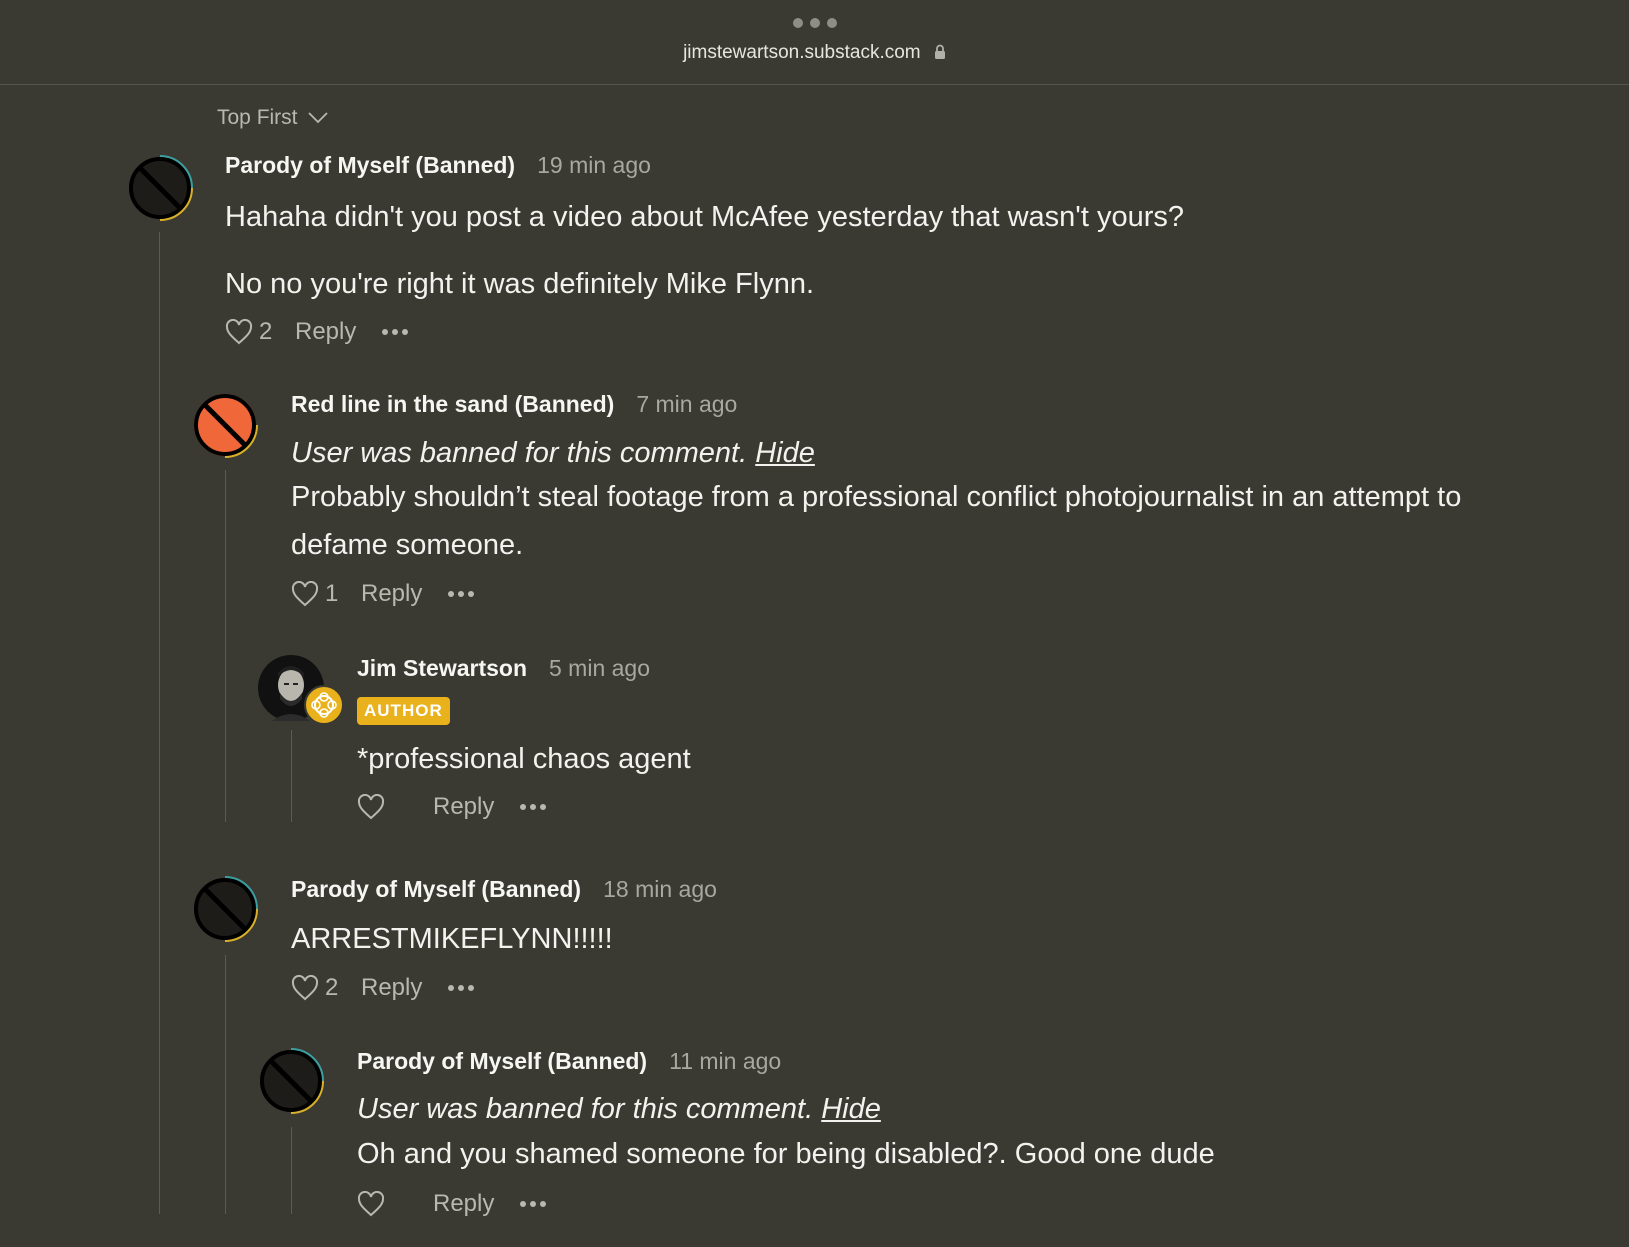 Image resolution: width=1629 pixels, height=1247 pixels. Describe the element at coordinates (452, 939) in the screenshot. I see `comment-text: ARRESTMIKEFLYNN!!!!!` at that location.